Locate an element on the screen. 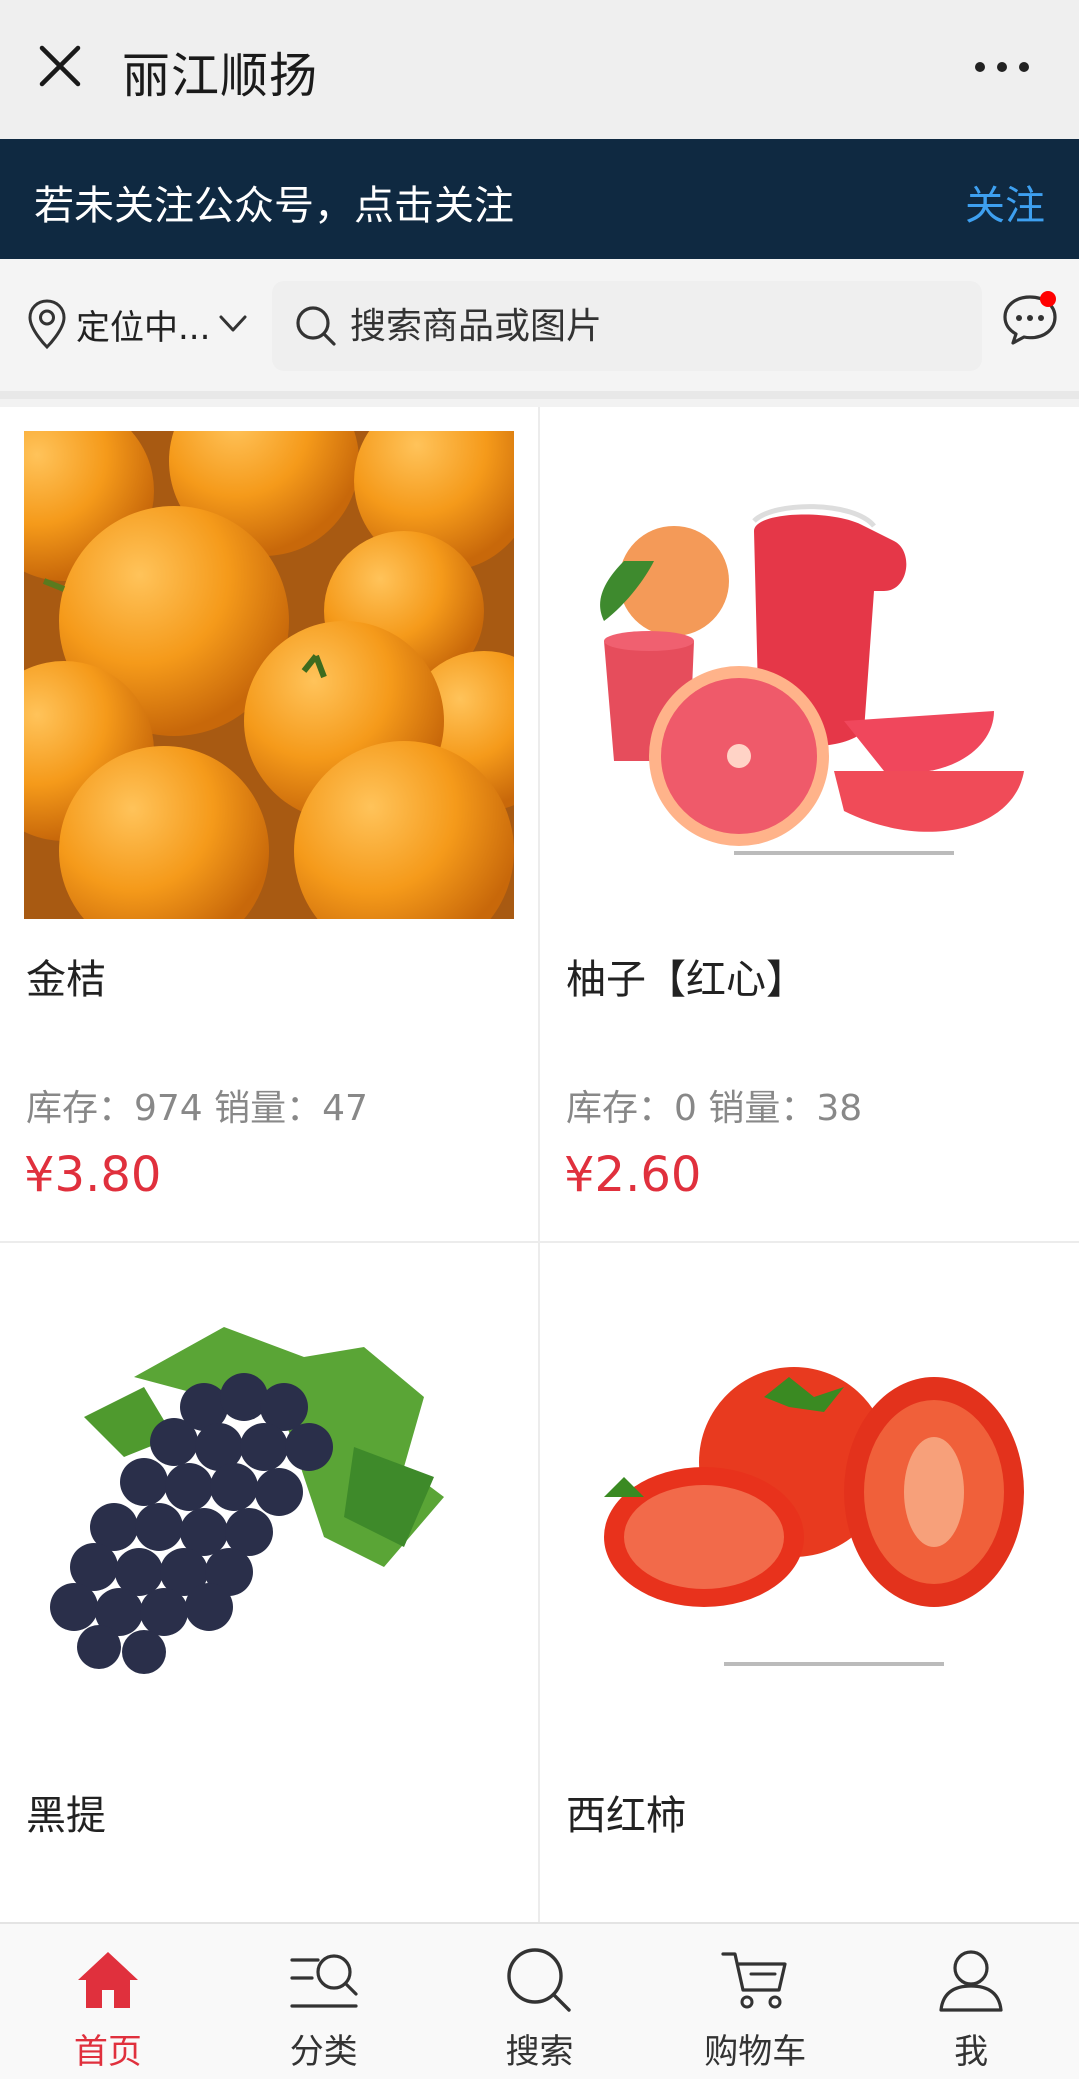 The image size is (1079, 2079). location-pin-icon is located at coordinates (47, 324).